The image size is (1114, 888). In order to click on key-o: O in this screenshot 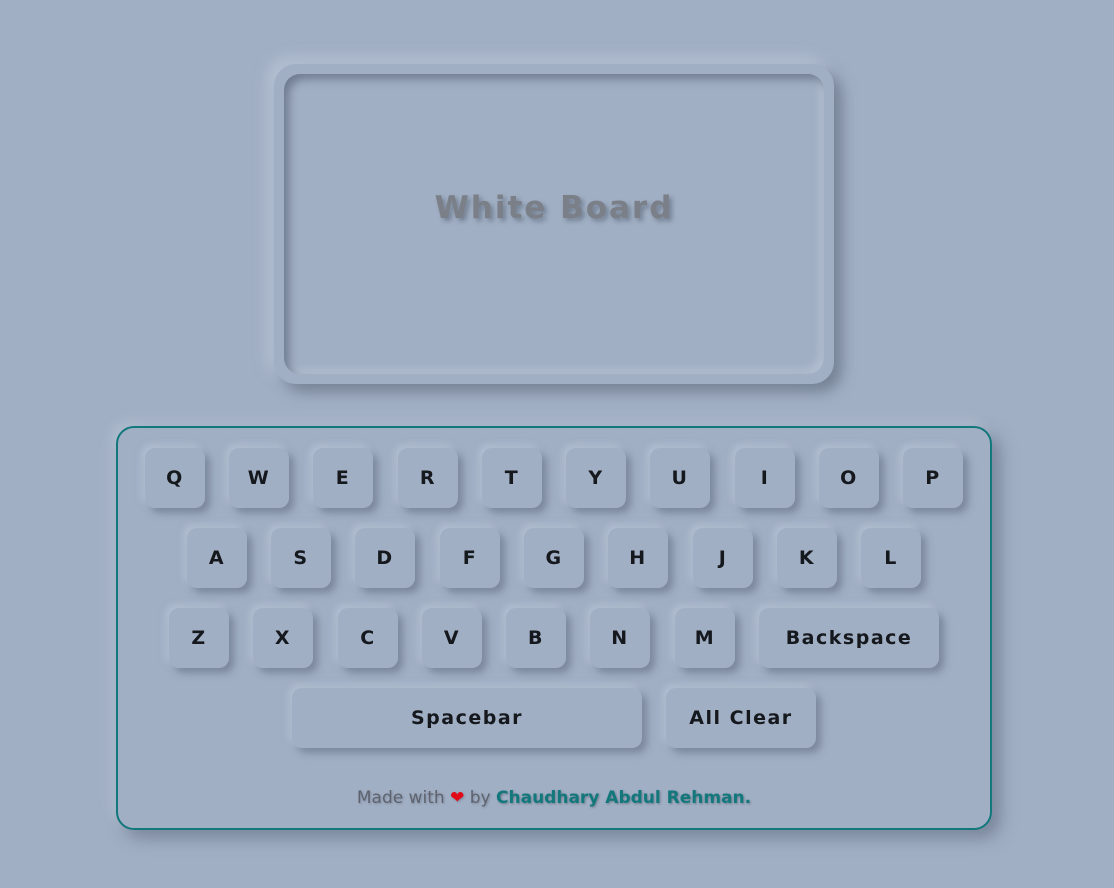, I will do `click(849, 478)`.